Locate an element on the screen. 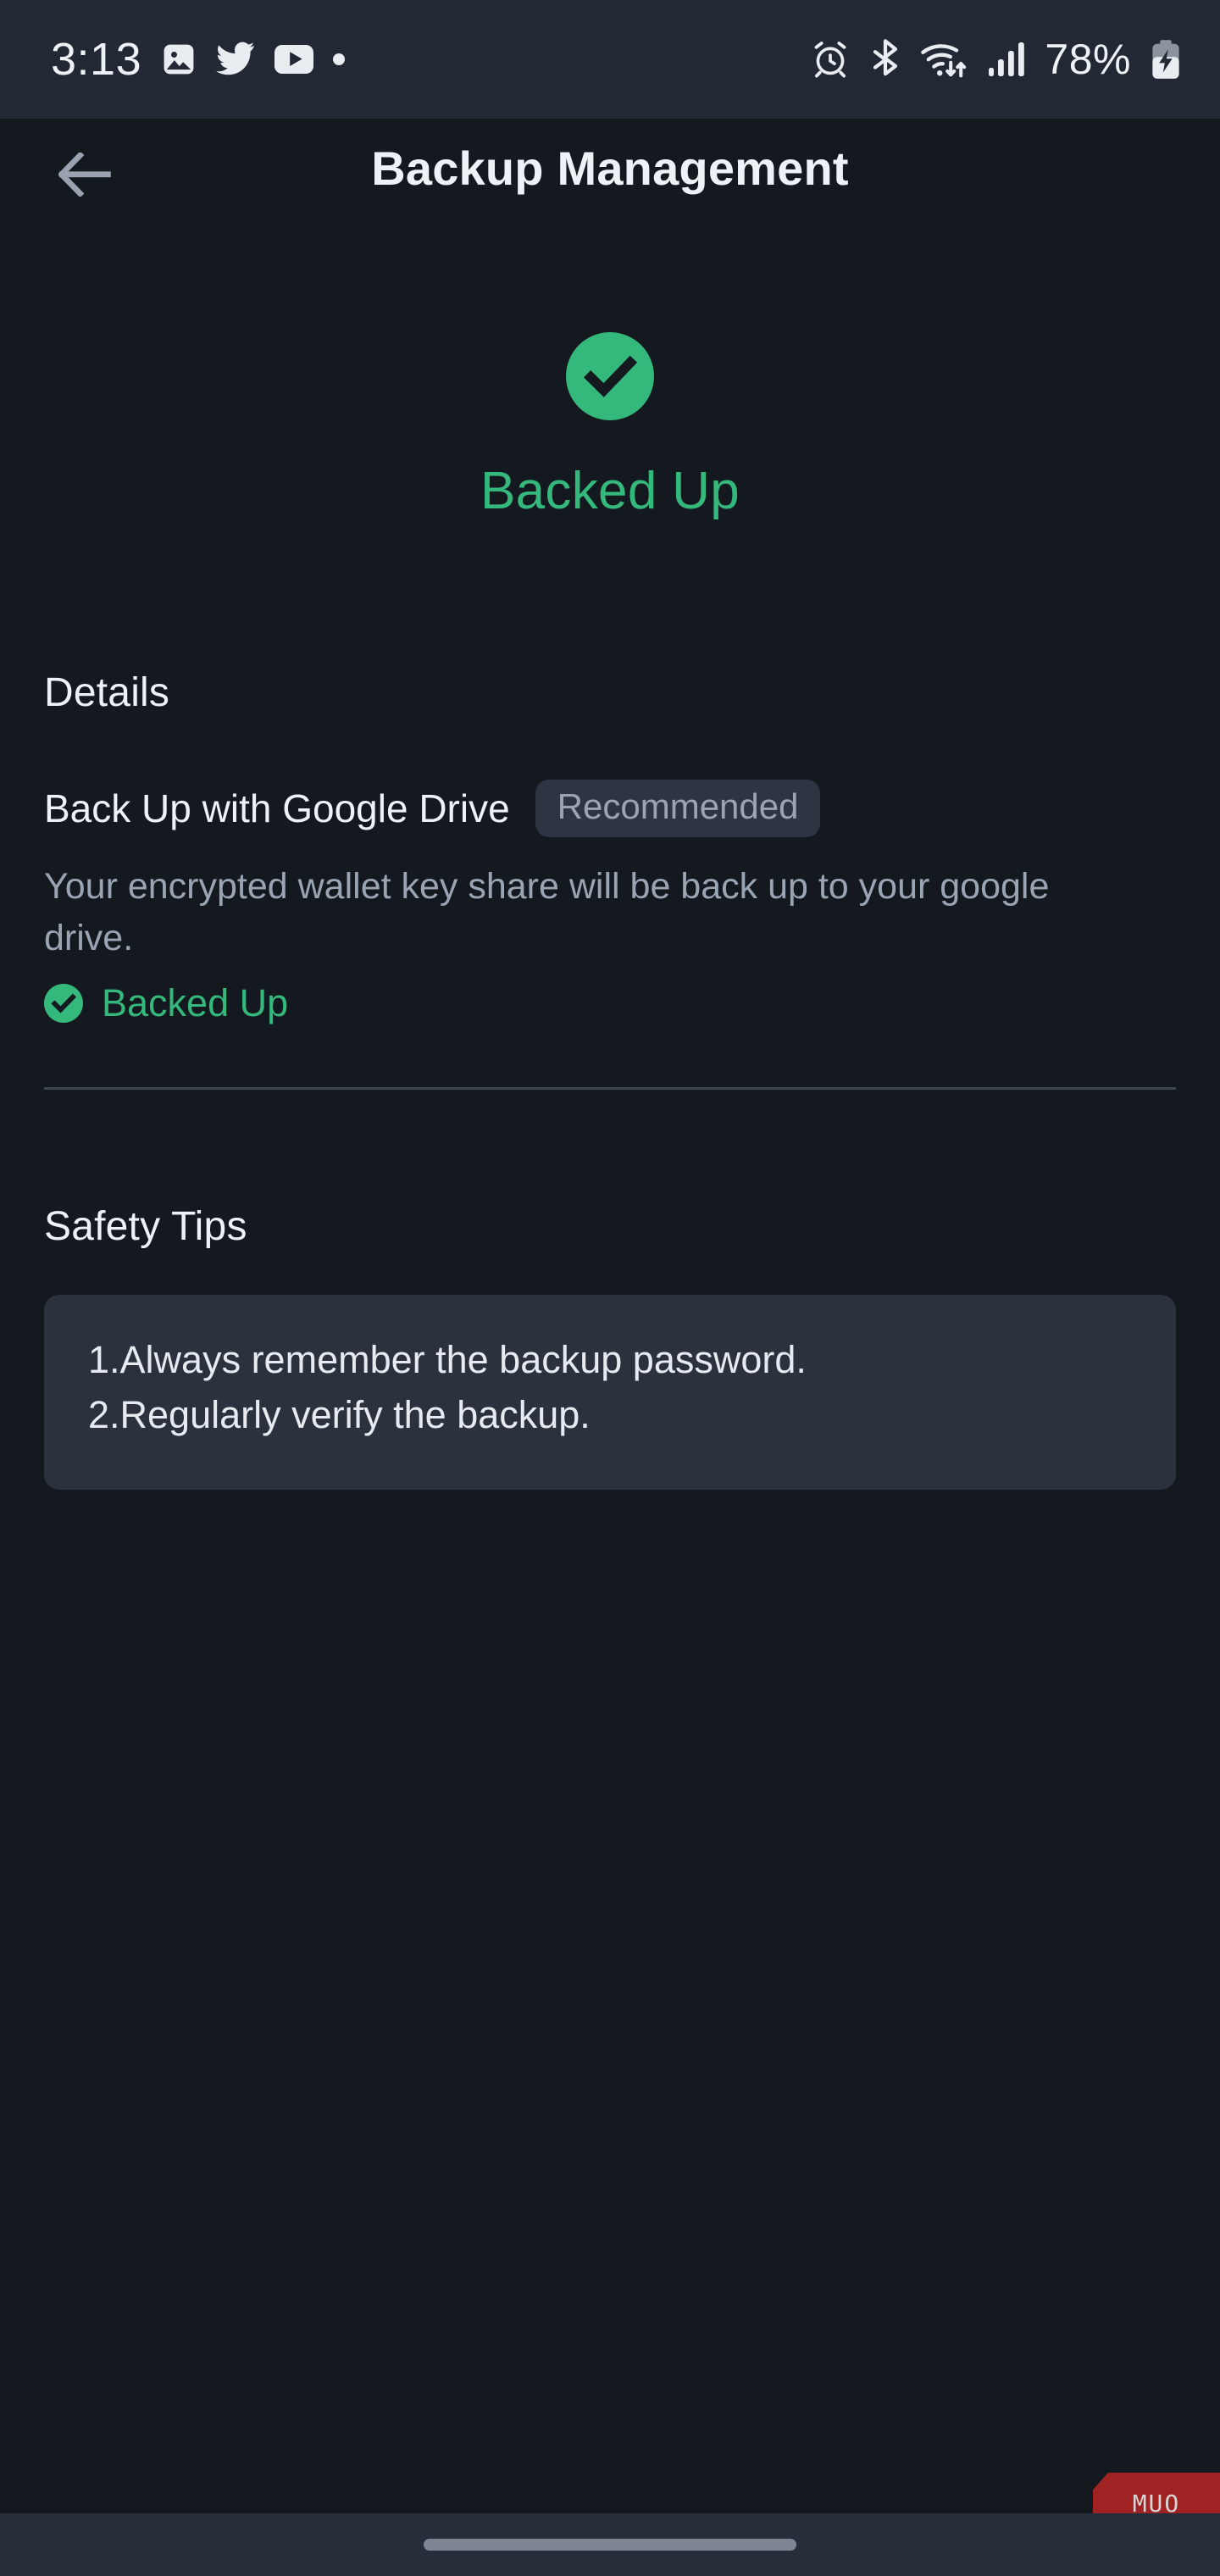  system-navigation-bar is located at coordinates (610, 2544).